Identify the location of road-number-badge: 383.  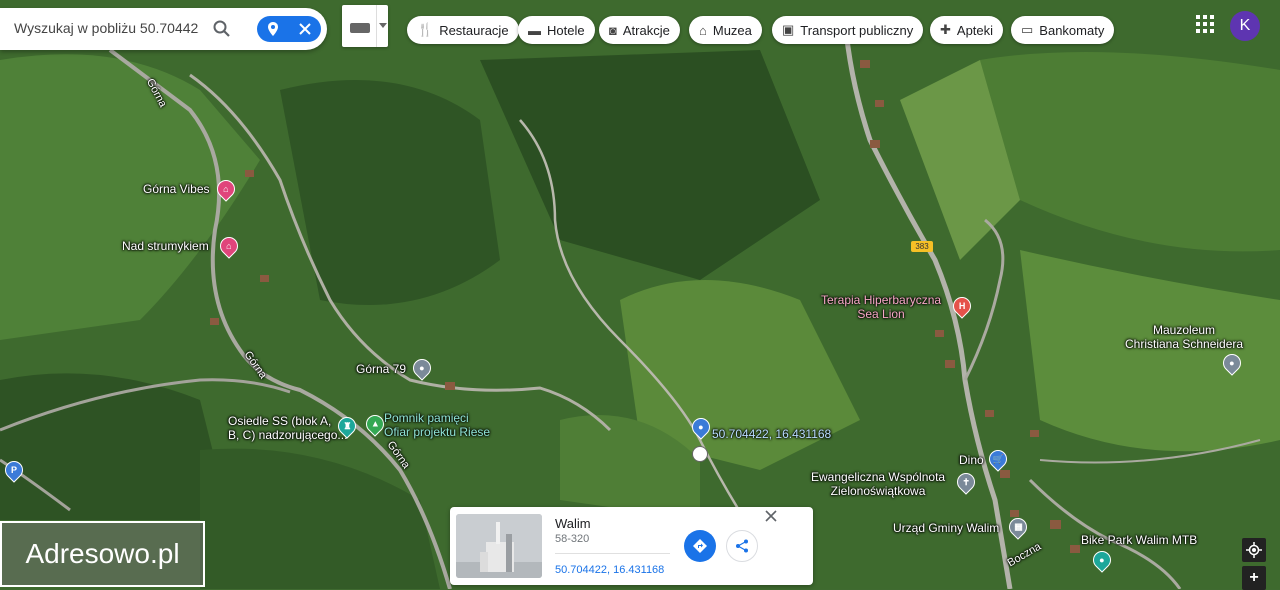
(922, 246).